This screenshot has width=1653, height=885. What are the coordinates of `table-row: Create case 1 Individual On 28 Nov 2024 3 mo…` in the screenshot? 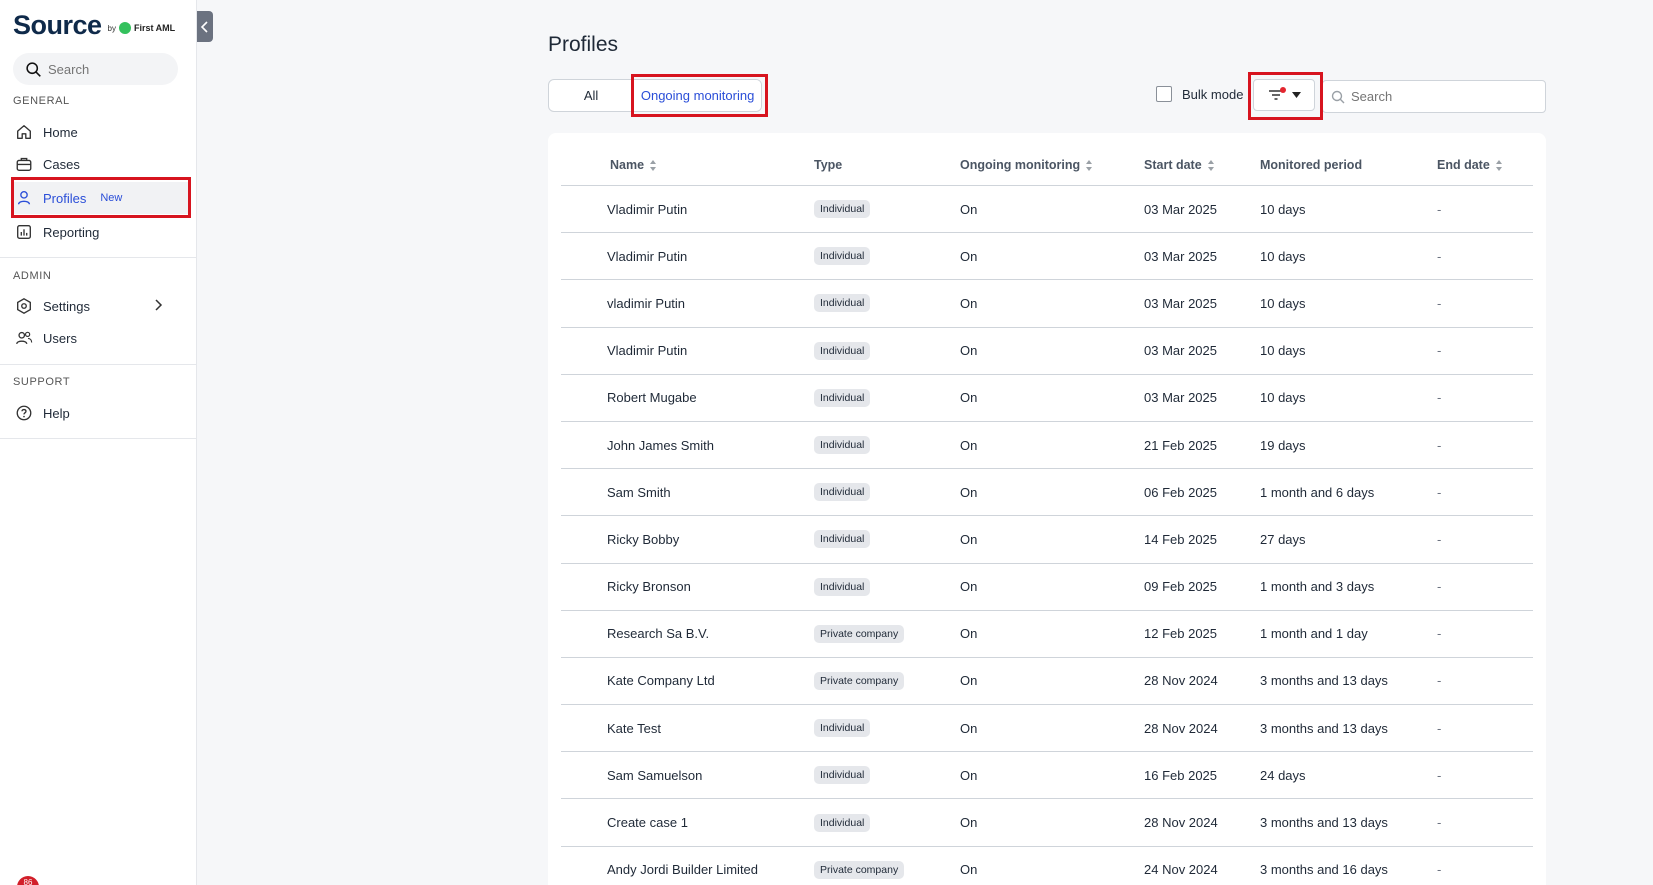 It's located at (1047, 823).